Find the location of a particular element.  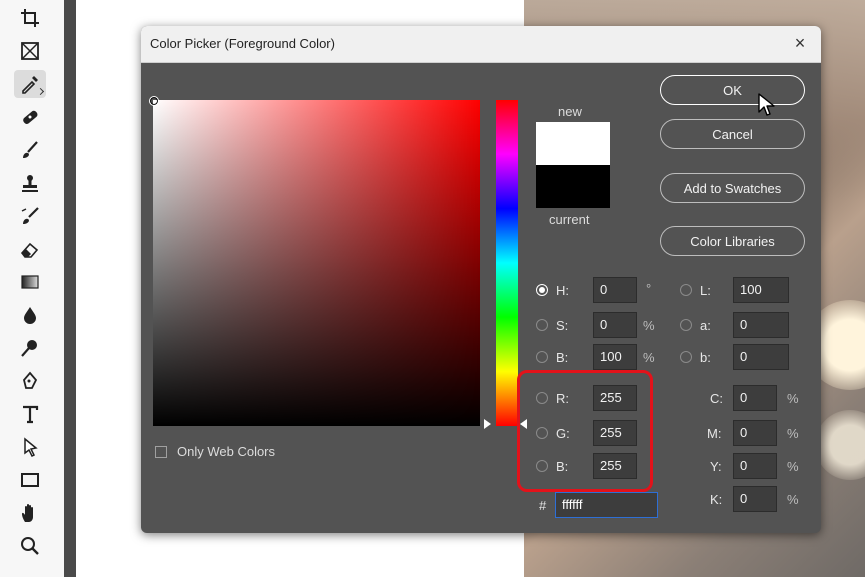

hex-label: # is located at coordinates (543, 505).